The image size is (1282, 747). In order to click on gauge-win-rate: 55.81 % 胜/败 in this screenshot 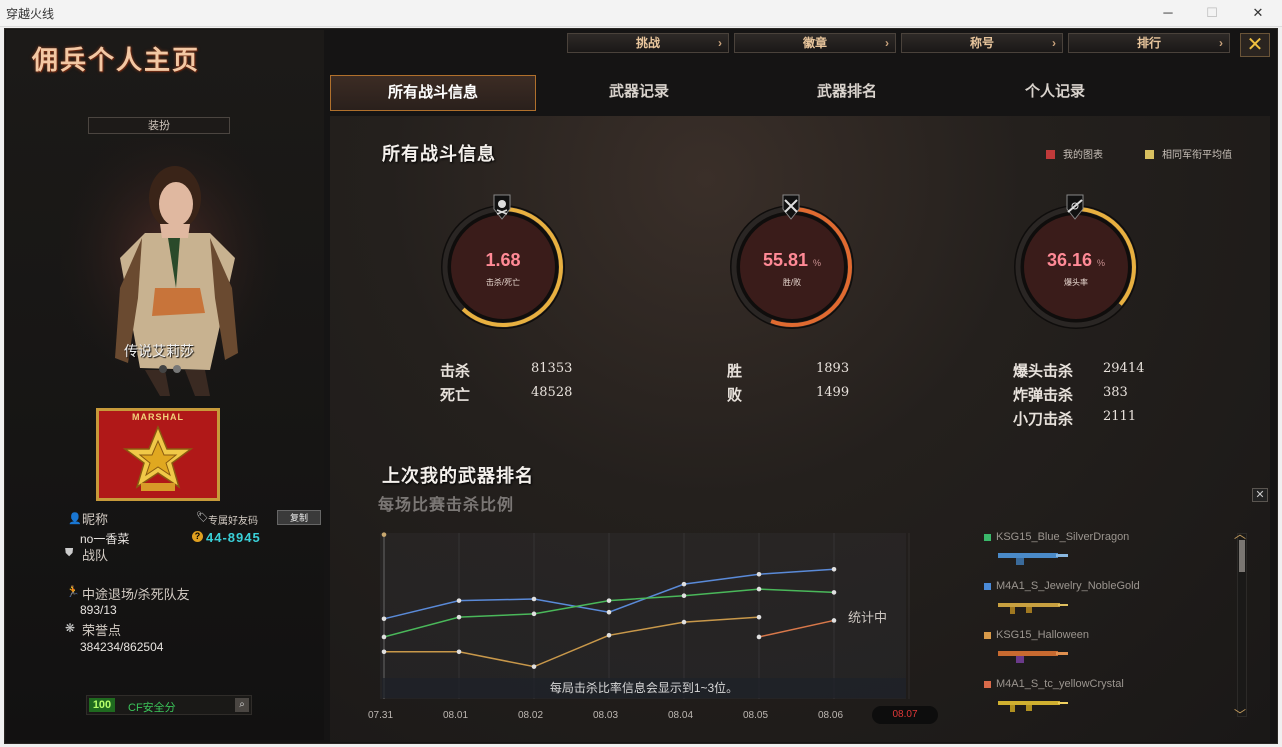, I will do `click(792, 267)`.